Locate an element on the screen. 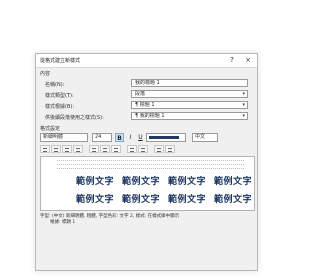 The image size is (320, 280). formatting-toolbar: 新細明體 24 B I U 中文 is located at coordinates (147, 138).